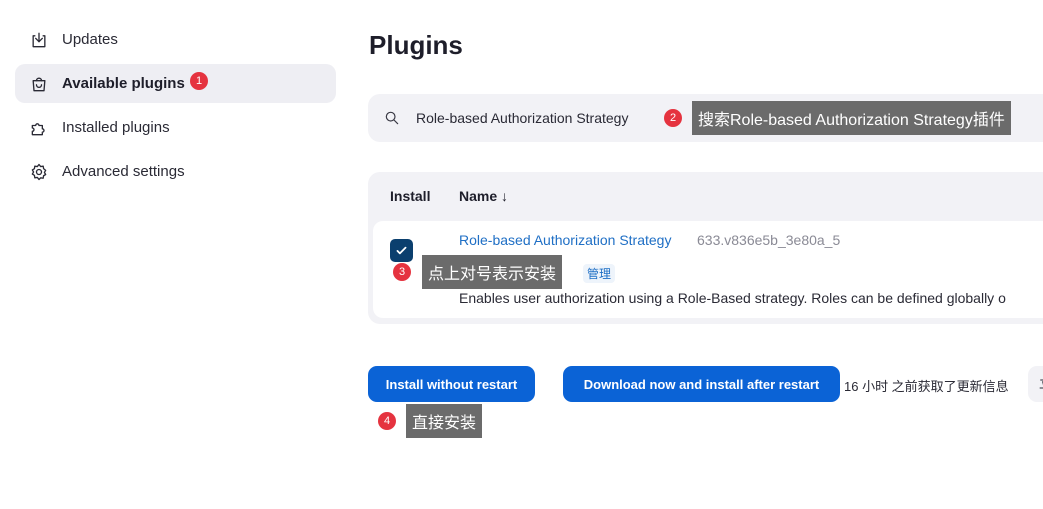 This screenshot has height=509, width=1043. I want to click on annotation-tooltip: 直接安装, so click(444, 421).